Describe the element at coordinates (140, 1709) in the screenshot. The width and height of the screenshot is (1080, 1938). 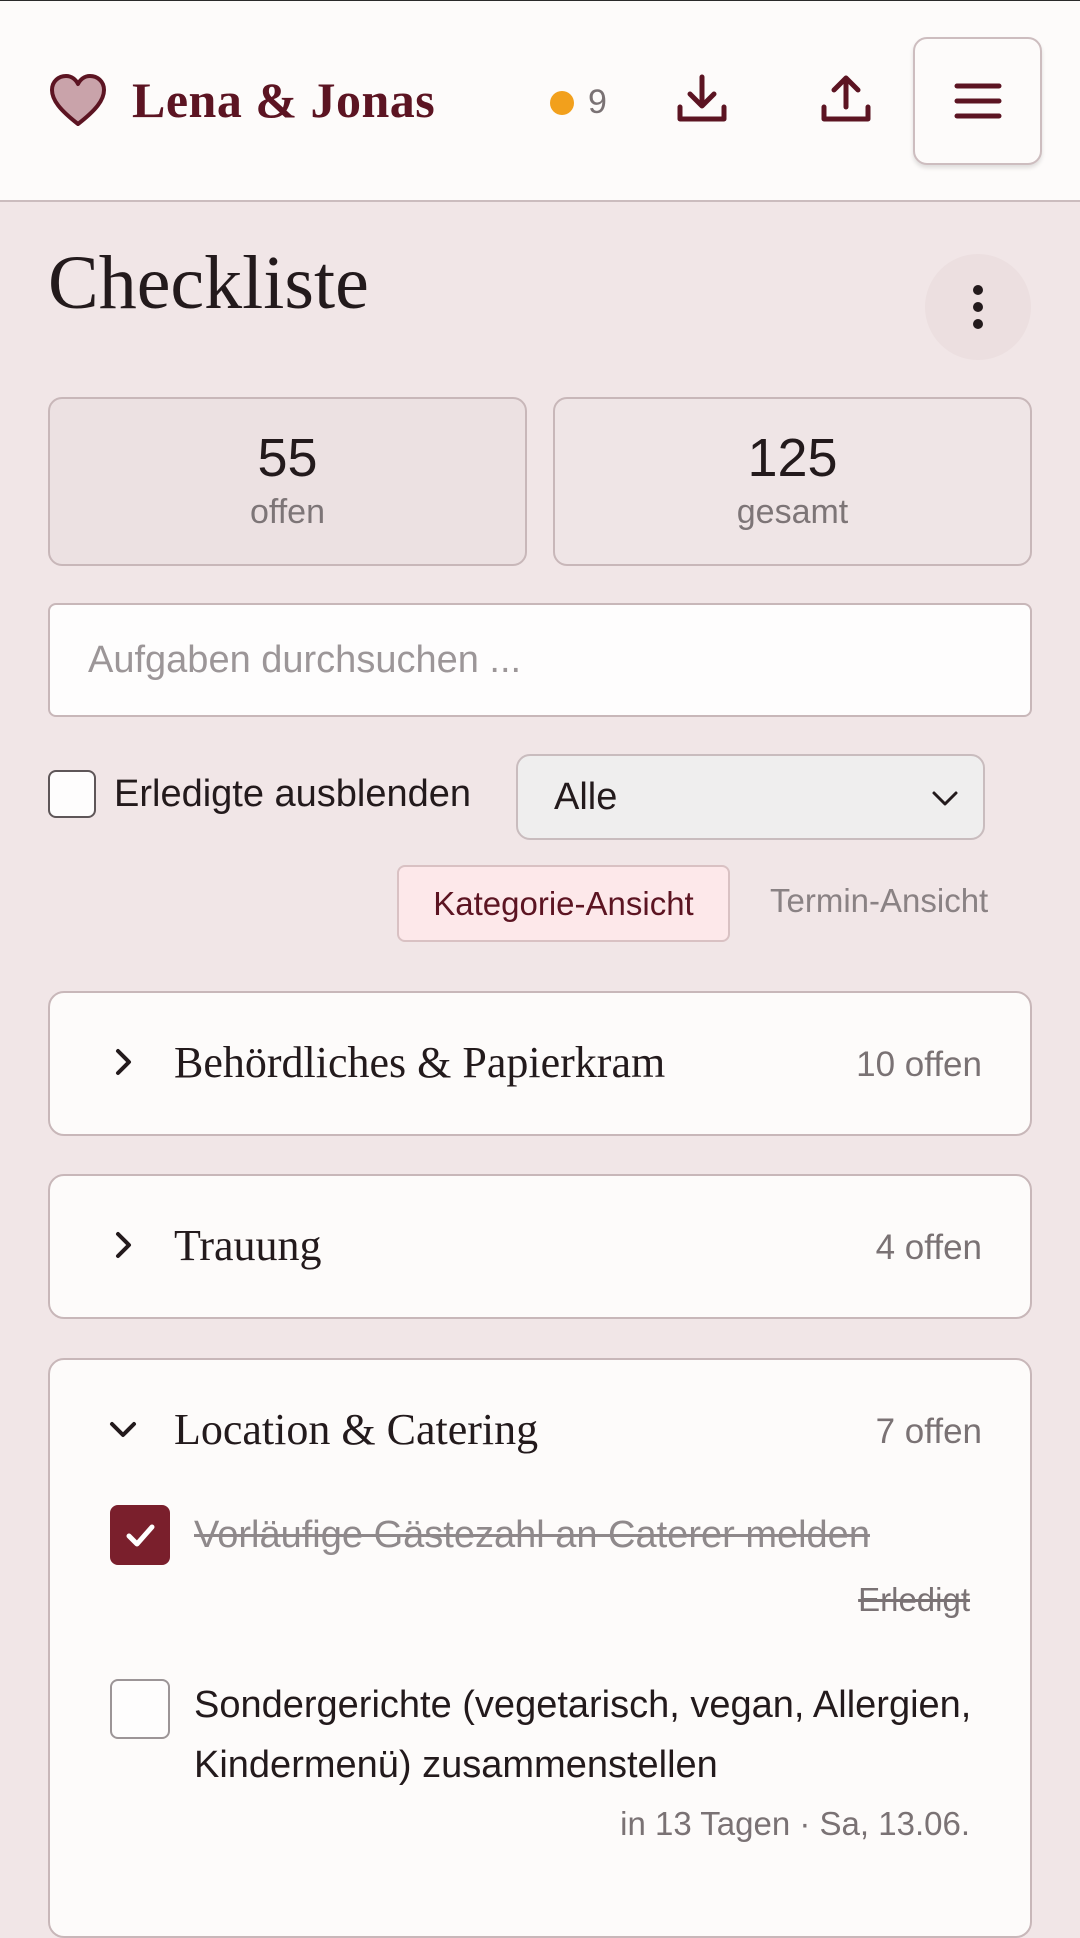
I see `task-checkbox` at that location.